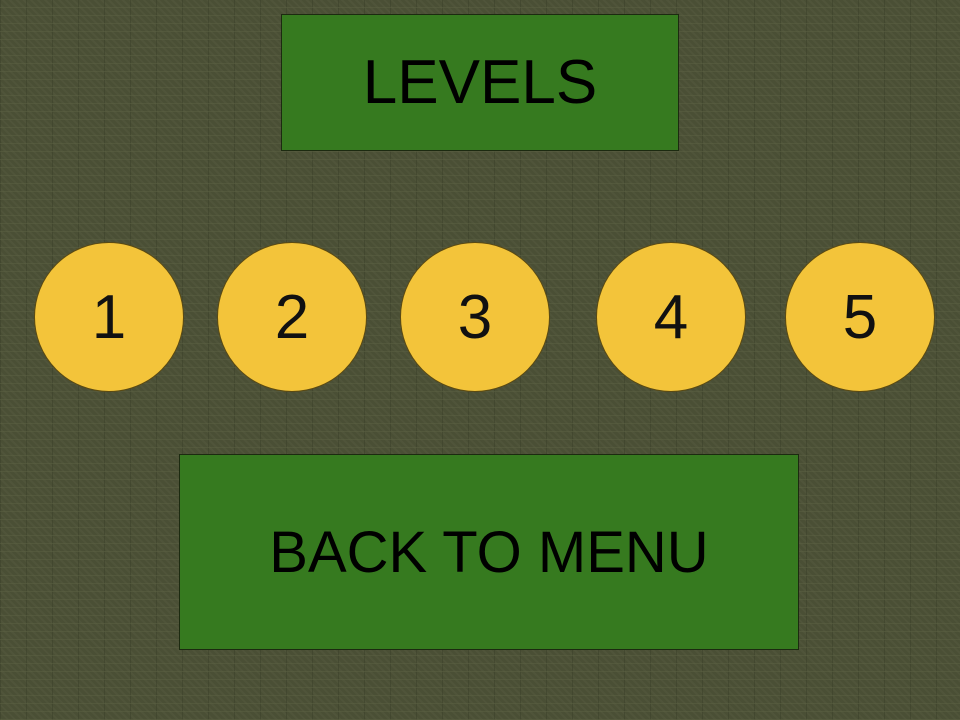 The width and height of the screenshot is (960, 720). I want to click on levels-title-panel: LEVELS, so click(480, 82).